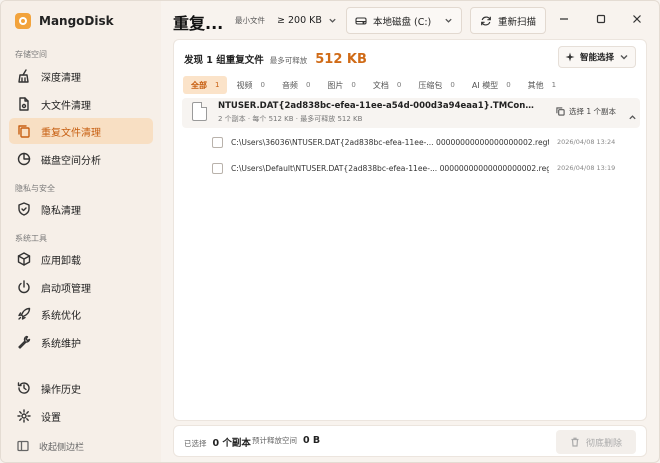 This screenshot has width=660, height=463. Describe the element at coordinates (288, 60) in the screenshot. I see `max-free-label: 最多可释放` at that location.